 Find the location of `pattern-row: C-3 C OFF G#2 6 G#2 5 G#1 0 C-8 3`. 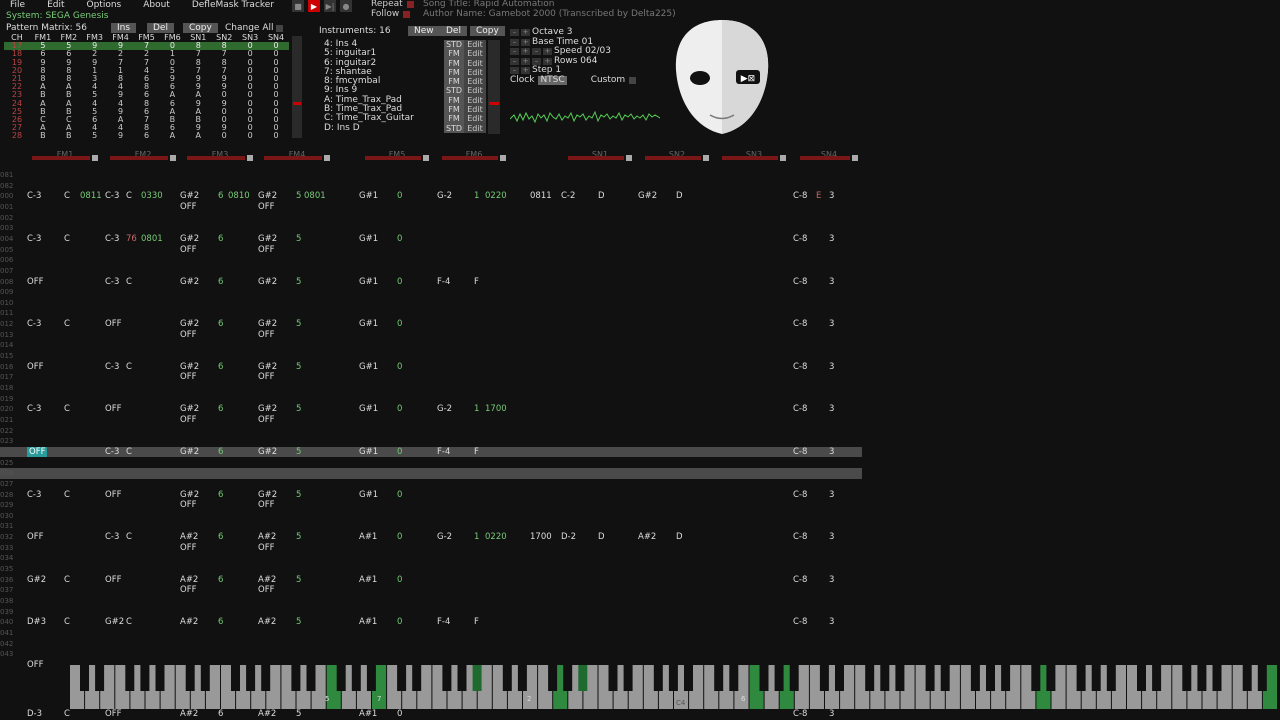

pattern-row: C-3 C OFF G#2 6 G#2 5 G#1 0 C-8 3 is located at coordinates (431, 495).